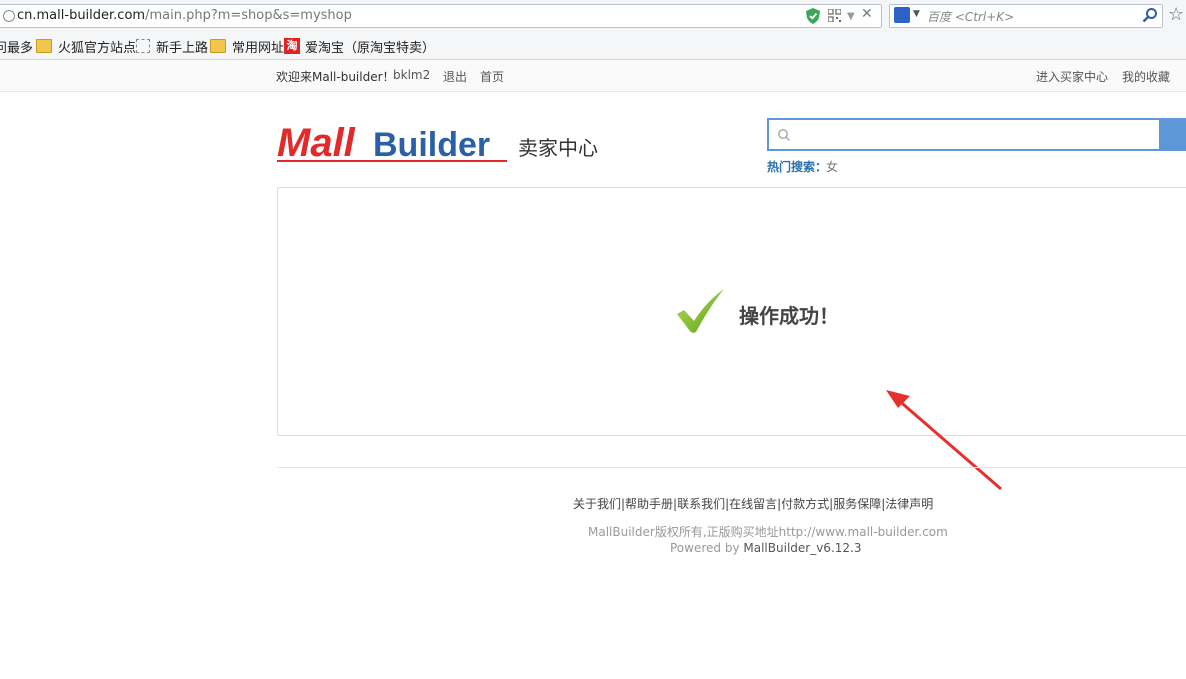 This screenshot has width=1186, height=679. What do you see at coordinates (81, 15) in the screenshot?
I see `url-host: cn.mall-builder.com` at bounding box center [81, 15].